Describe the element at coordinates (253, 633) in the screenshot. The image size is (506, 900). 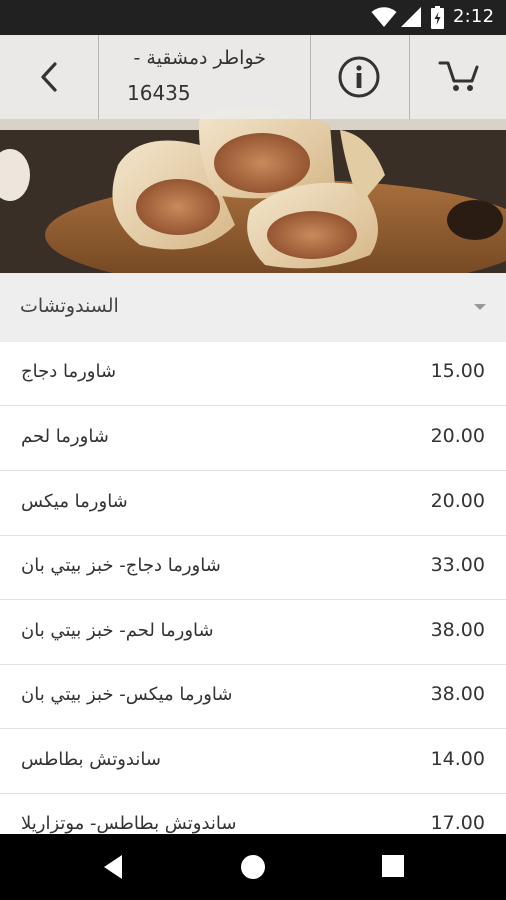
I see `menu-item: شاورما لحم- خبز بيتي بان 38.00` at that location.